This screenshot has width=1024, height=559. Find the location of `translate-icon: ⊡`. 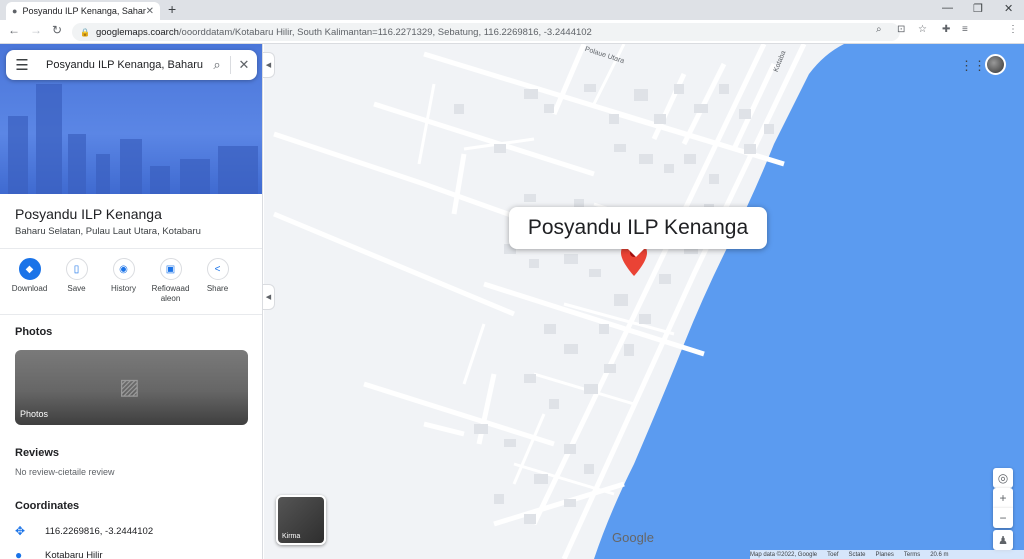

translate-icon: ⊡ is located at coordinates (901, 29).